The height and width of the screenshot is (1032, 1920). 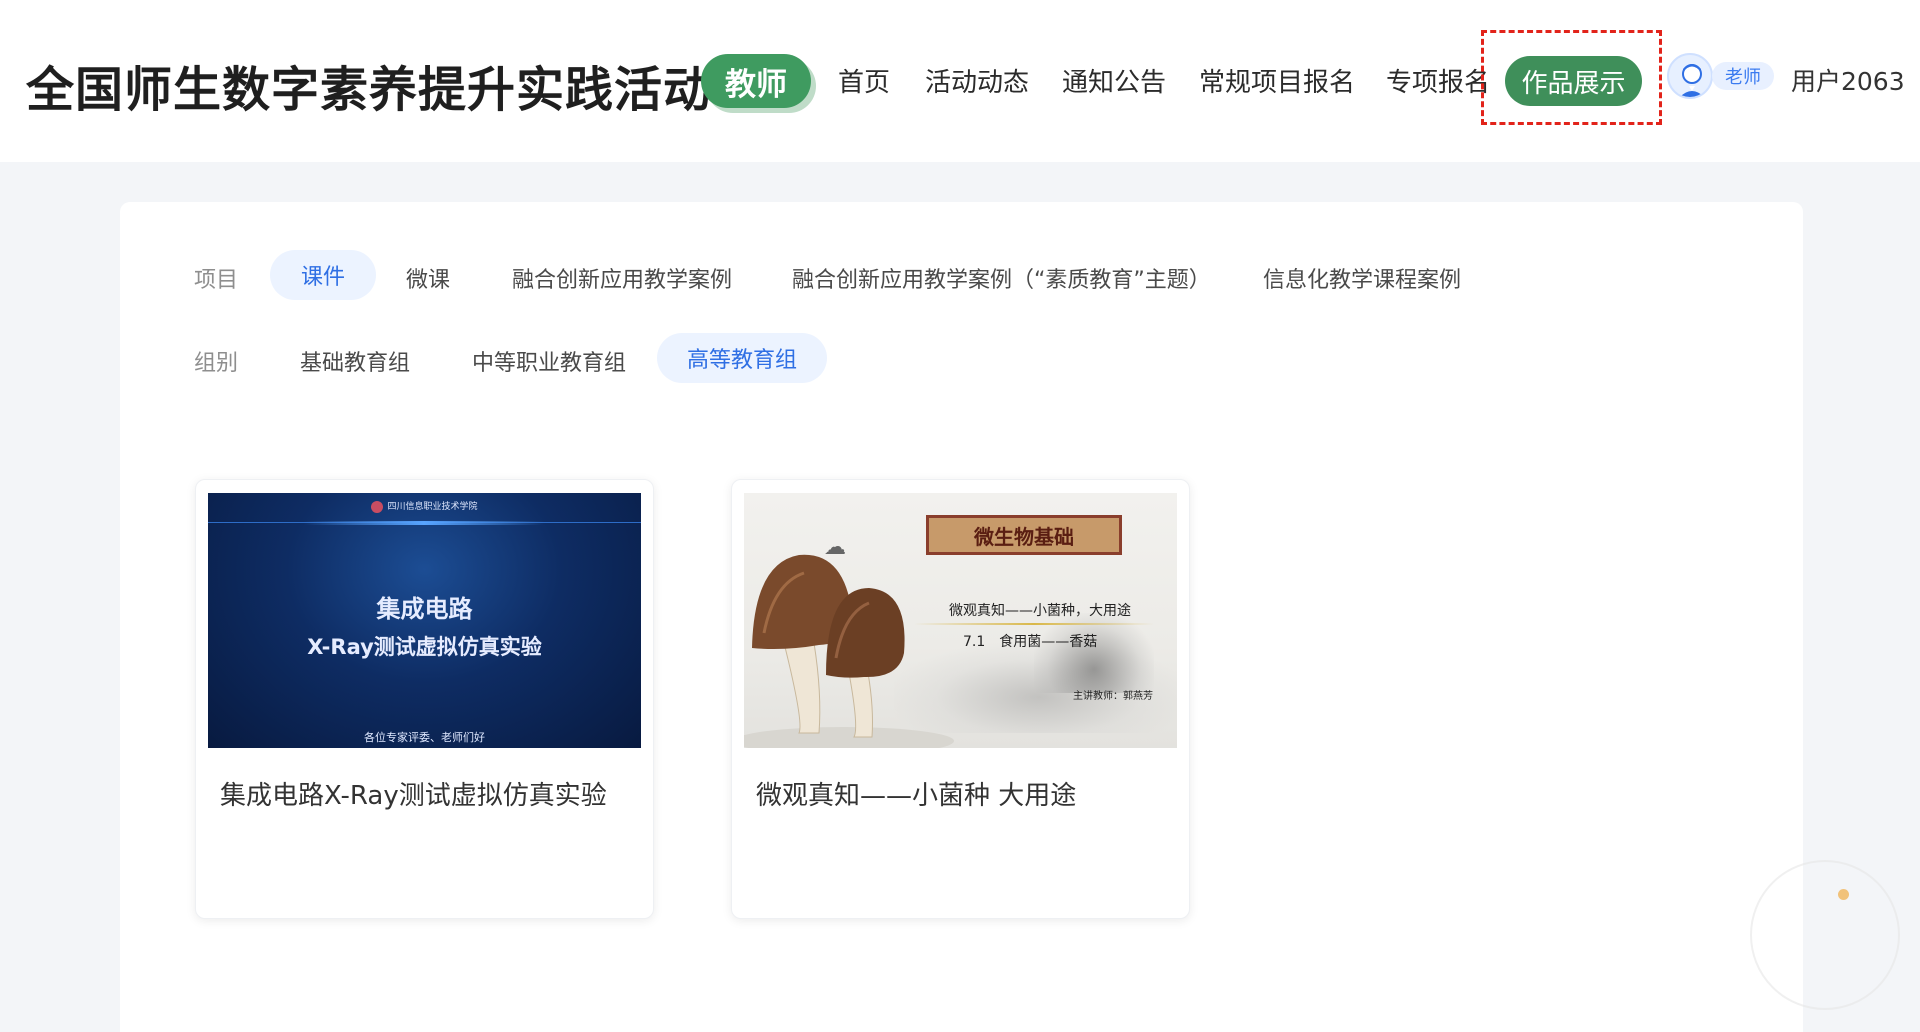 I want to click on nav-special-registration: 专项报名, so click(x=1438, y=80).